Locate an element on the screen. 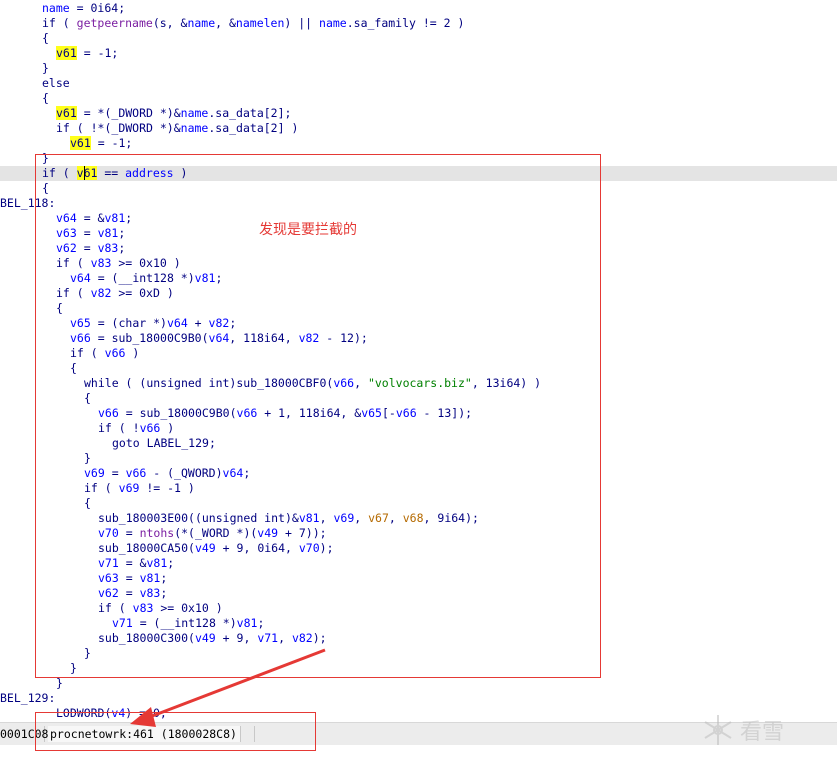 The height and width of the screenshot is (774, 837). snowflake-icon is located at coordinates (718, 730).